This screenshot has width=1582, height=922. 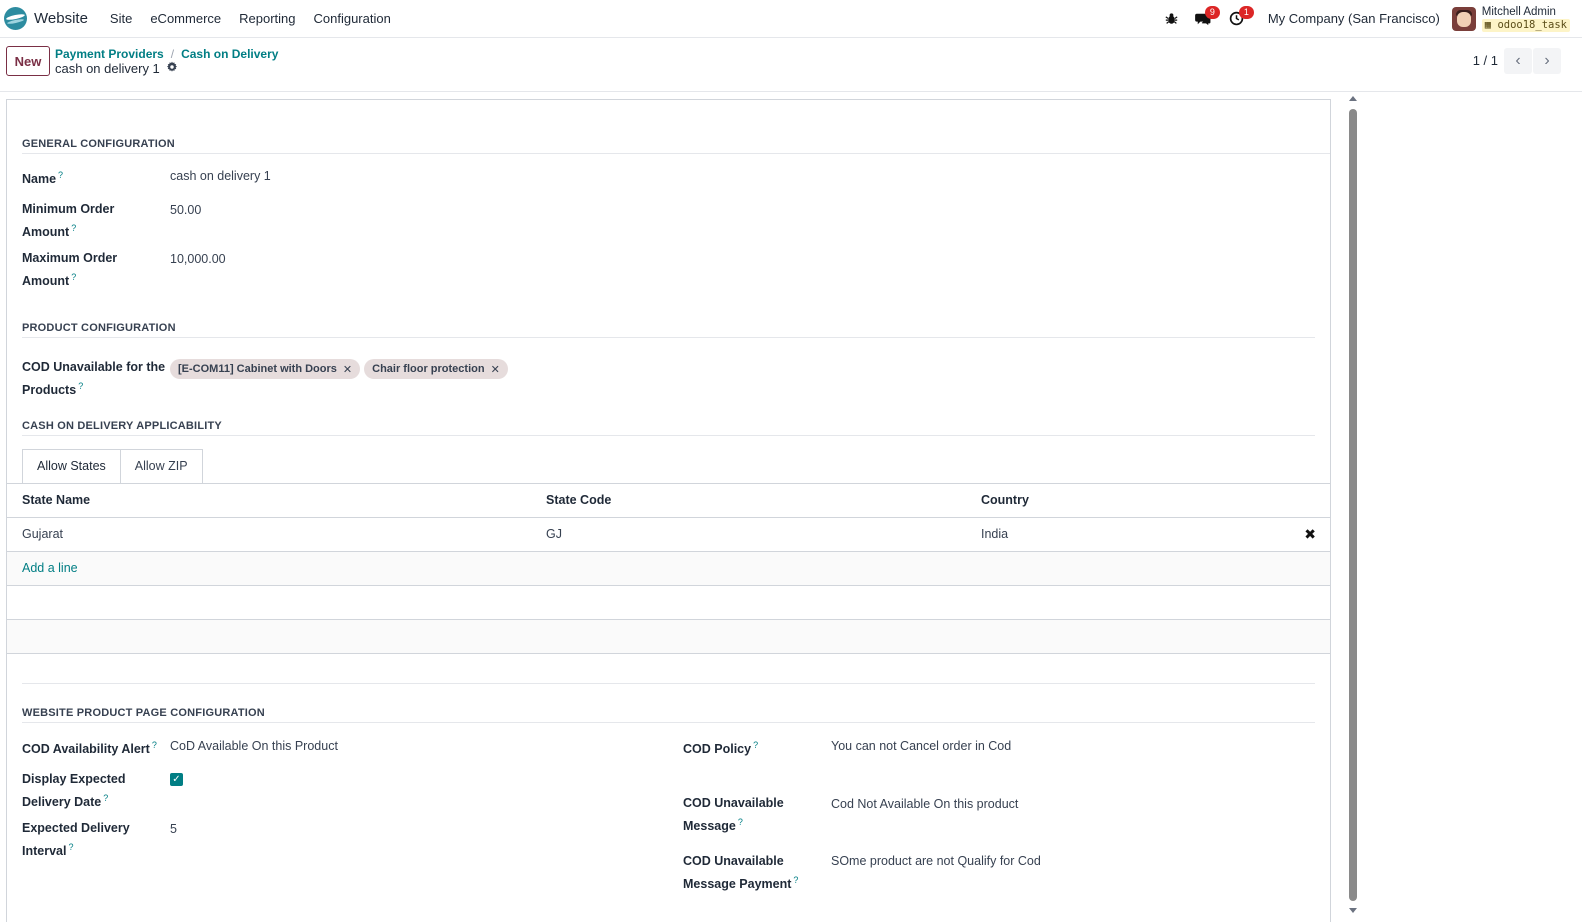 I want to click on name-field: cash on delivery 1, so click(x=220, y=176).